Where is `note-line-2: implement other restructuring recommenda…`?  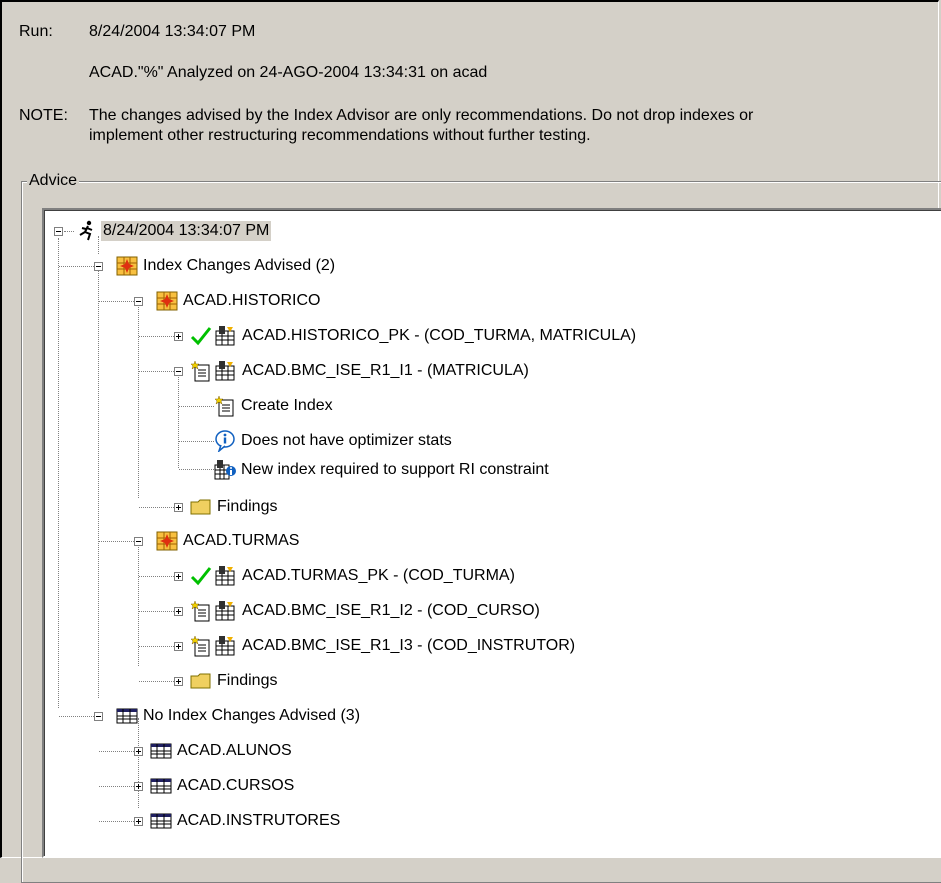
note-line-2: implement other restructuring recommenda… is located at coordinates (340, 135).